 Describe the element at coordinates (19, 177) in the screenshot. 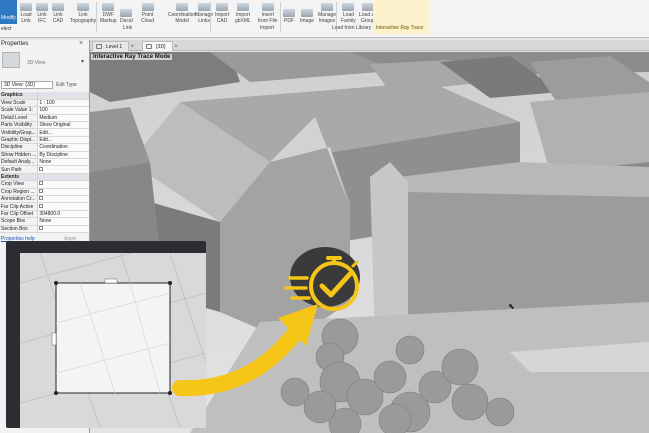

I see `property-name: Extents` at that location.